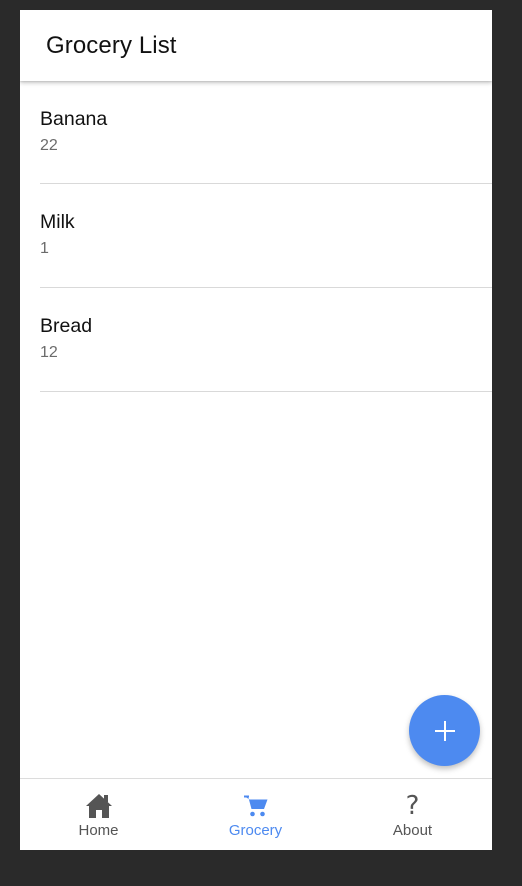  I want to click on item-name: Milk, so click(57, 222).